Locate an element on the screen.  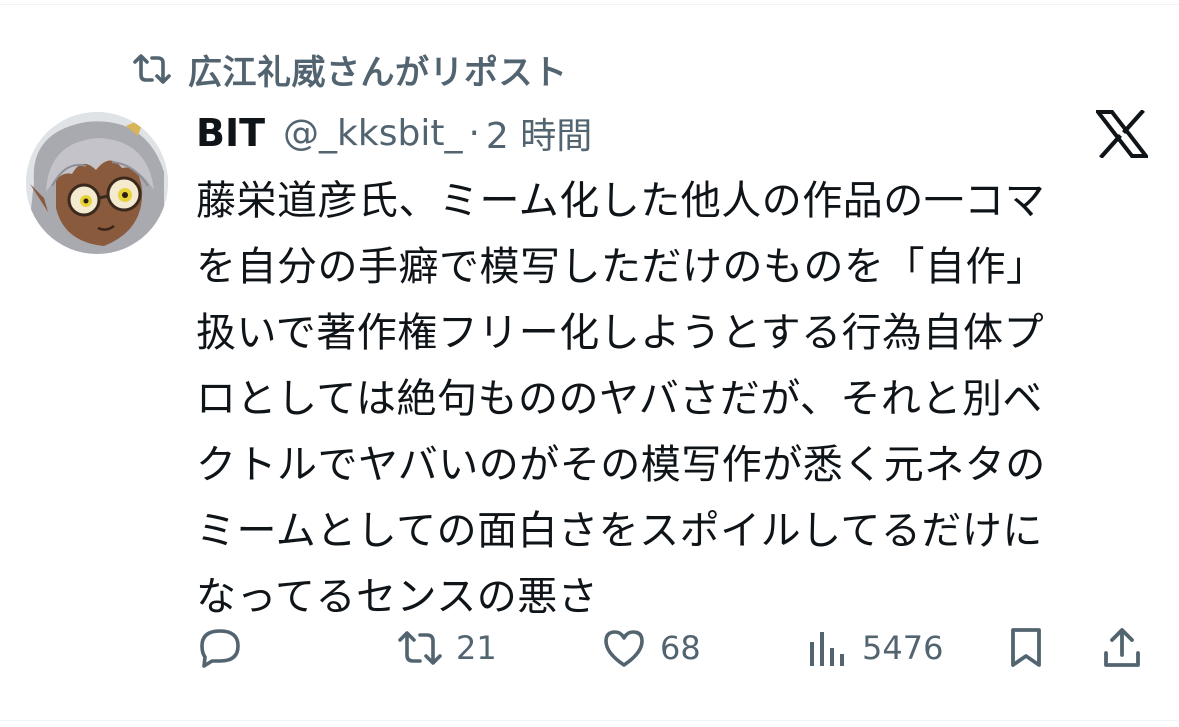
tweet-timestamp: 2 時間 is located at coordinates (539, 133).